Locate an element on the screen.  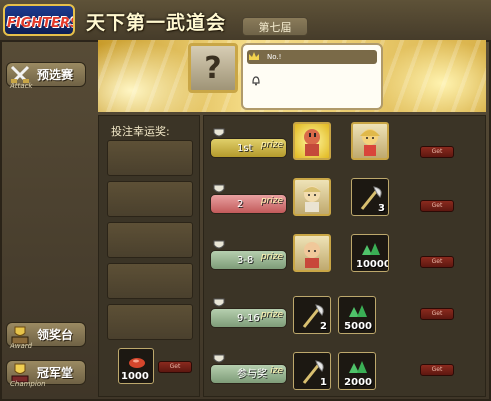
prize-rank-ribbon: 1st prize is located at coordinates (248, 148).